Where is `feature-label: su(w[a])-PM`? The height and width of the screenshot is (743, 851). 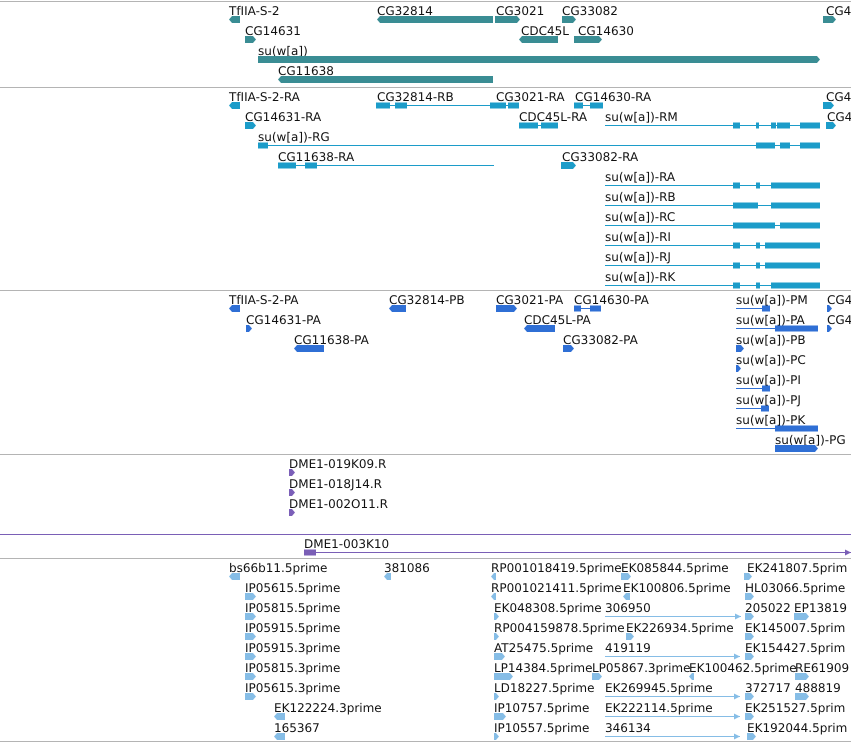
feature-label: su(w[a])-PM is located at coordinates (772, 300).